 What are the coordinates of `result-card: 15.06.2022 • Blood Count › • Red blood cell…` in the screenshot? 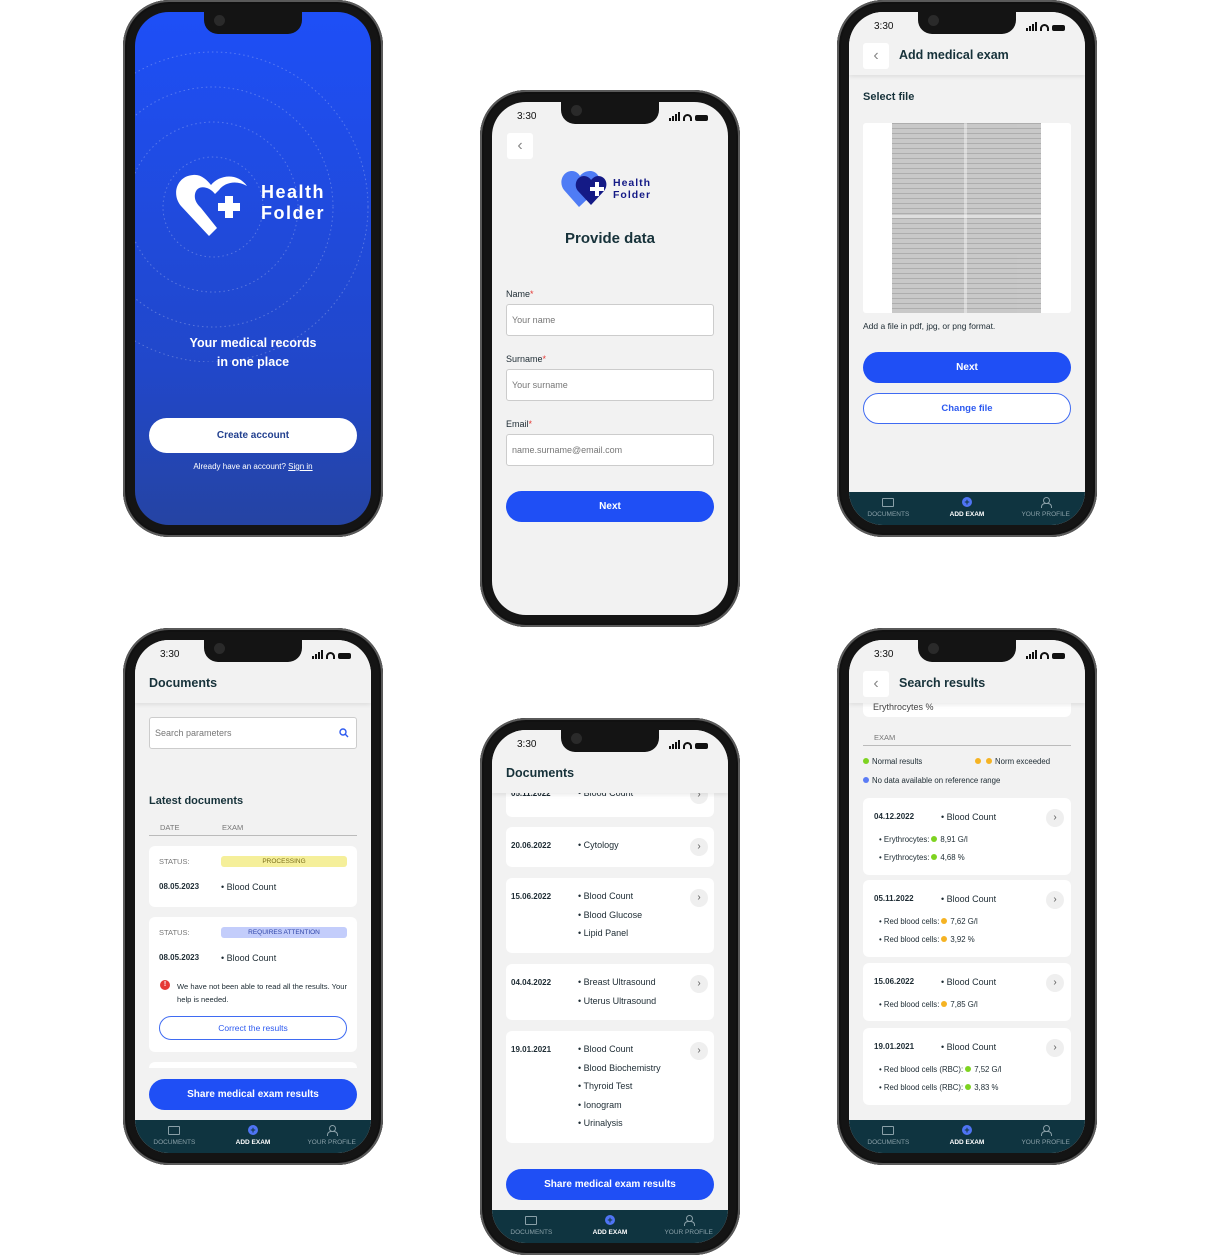 It's located at (967, 992).